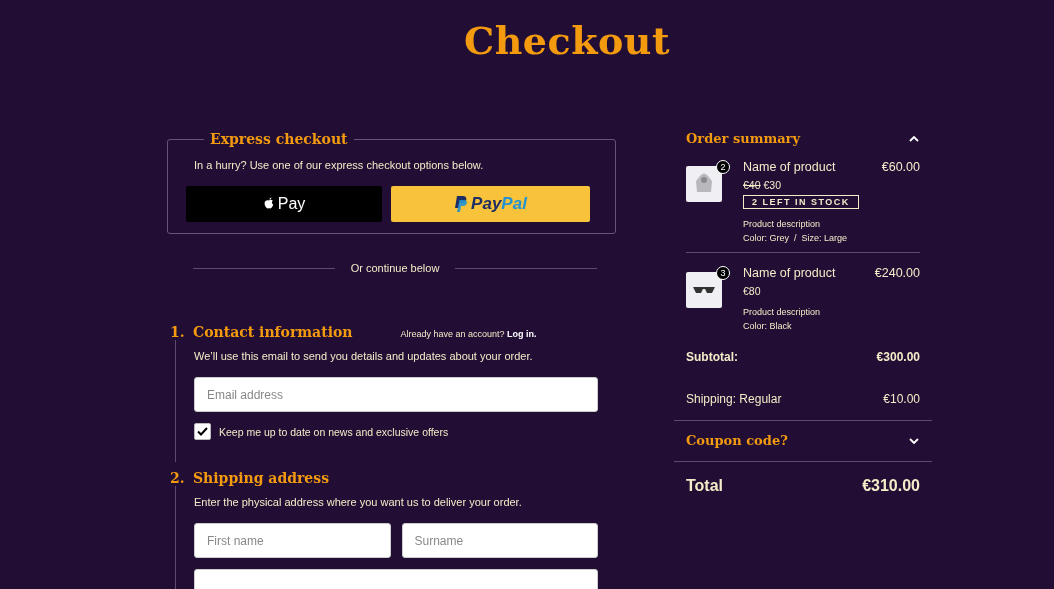 This screenshot has height=589, width=1054. I want to click on product-details: Color: Black, so click(768, 326).